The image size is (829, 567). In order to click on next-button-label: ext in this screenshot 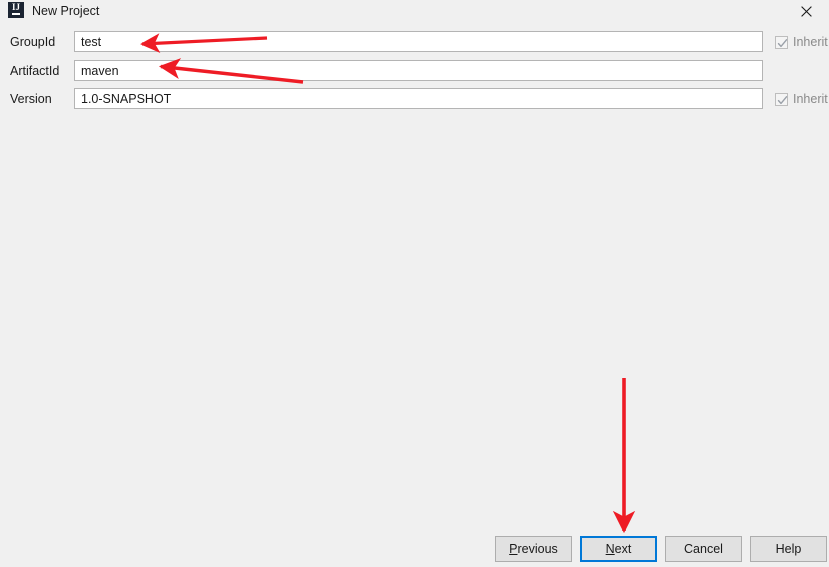, I will do `click(623, 549)`.